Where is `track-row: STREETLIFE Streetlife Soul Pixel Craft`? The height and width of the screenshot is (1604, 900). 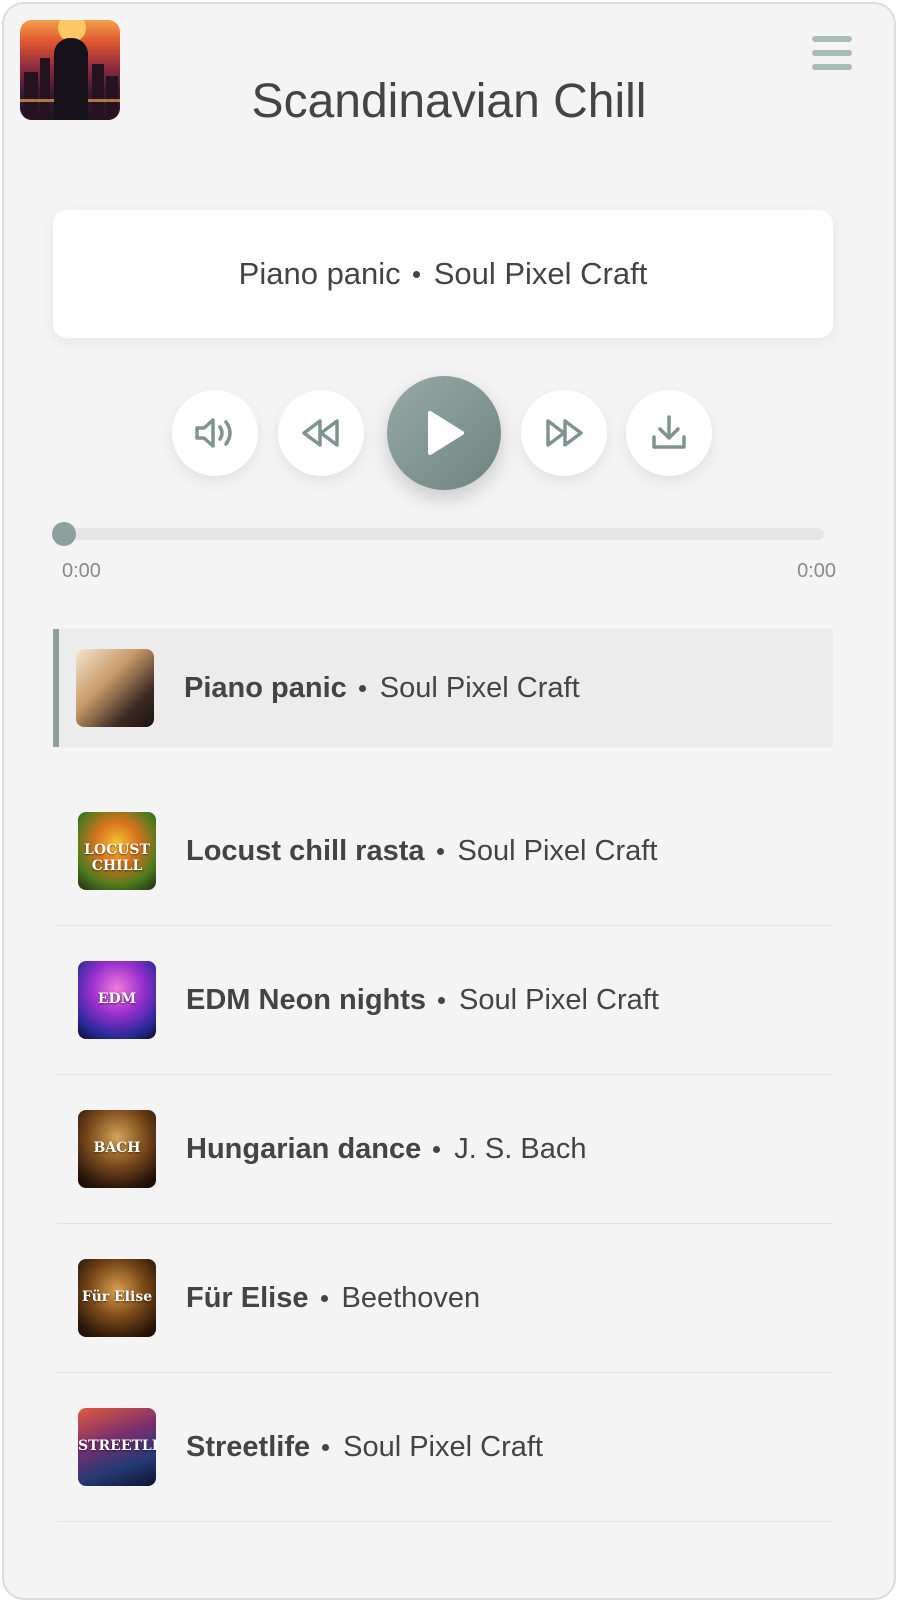
track-row: STREETLIFE Streetlife Soul Pixel Craft is located at coordinates (445, 1447).